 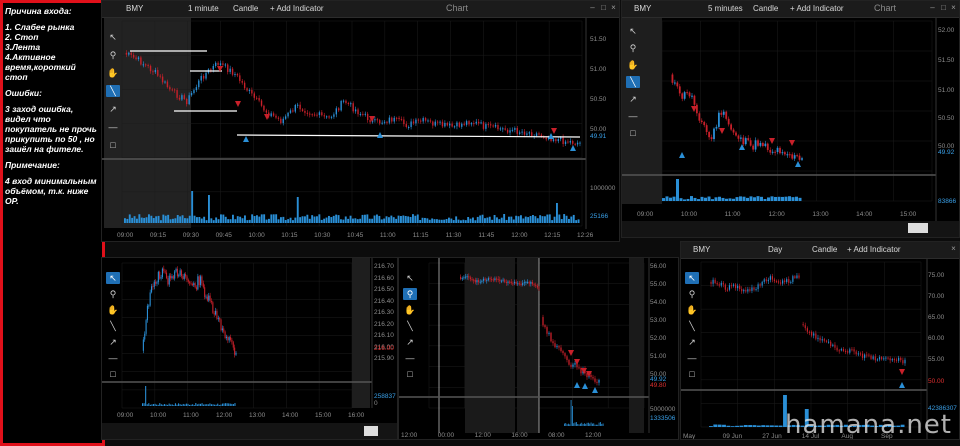 What do you see at coordinates (689, 436) in the screenshot?
I see `time-label: May` at bounding box center [689, 436].